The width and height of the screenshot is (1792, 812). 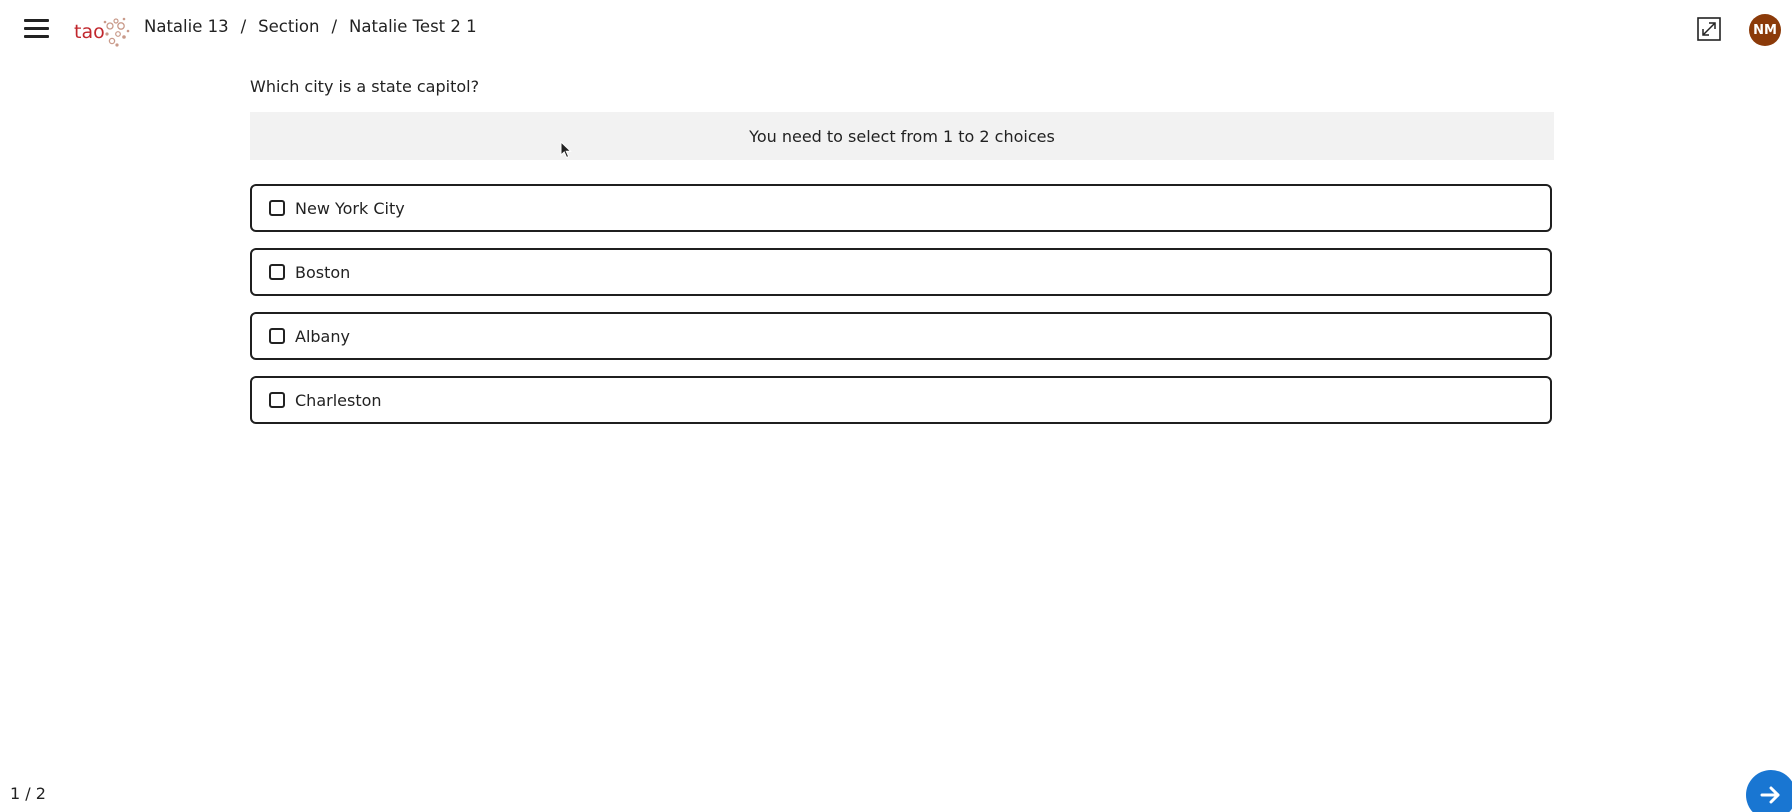 I want to click on hamburger-menu-icon, so click(x=37, y=29).